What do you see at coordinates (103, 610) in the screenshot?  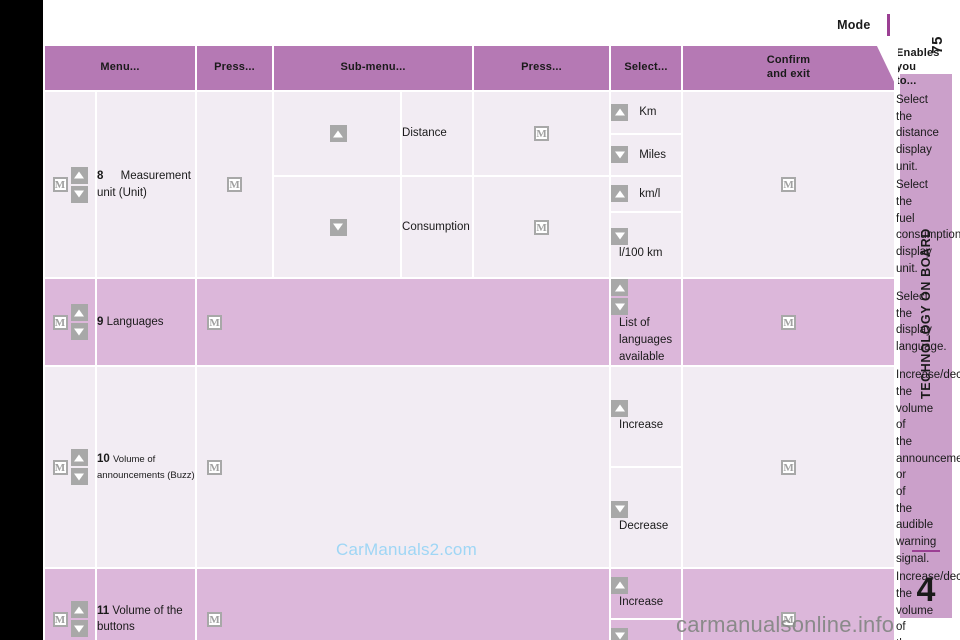 I see `menu-number: 11` at bounding box center [103, 610].